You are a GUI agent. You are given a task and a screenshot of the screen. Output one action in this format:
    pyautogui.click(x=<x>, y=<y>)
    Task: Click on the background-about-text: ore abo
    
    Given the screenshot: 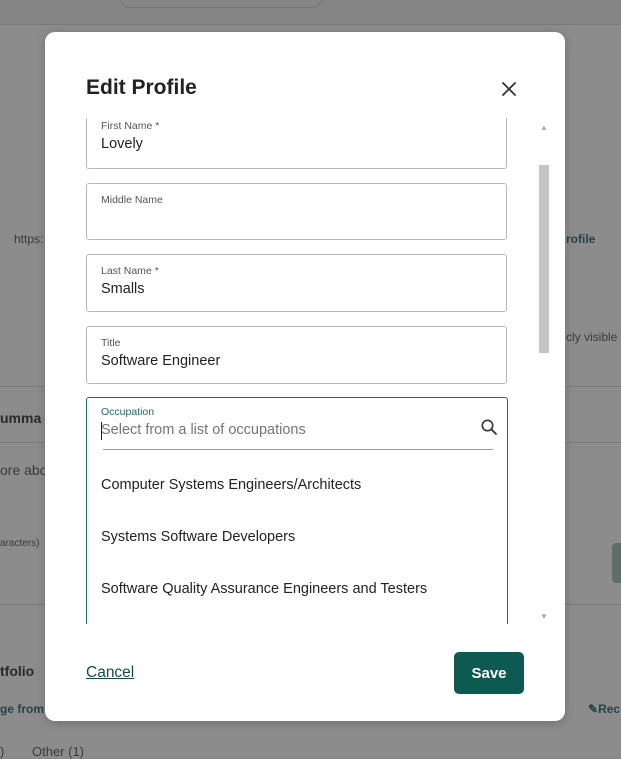 What is the action you would take?
    pyautogui.click(x=24, y=470)
    